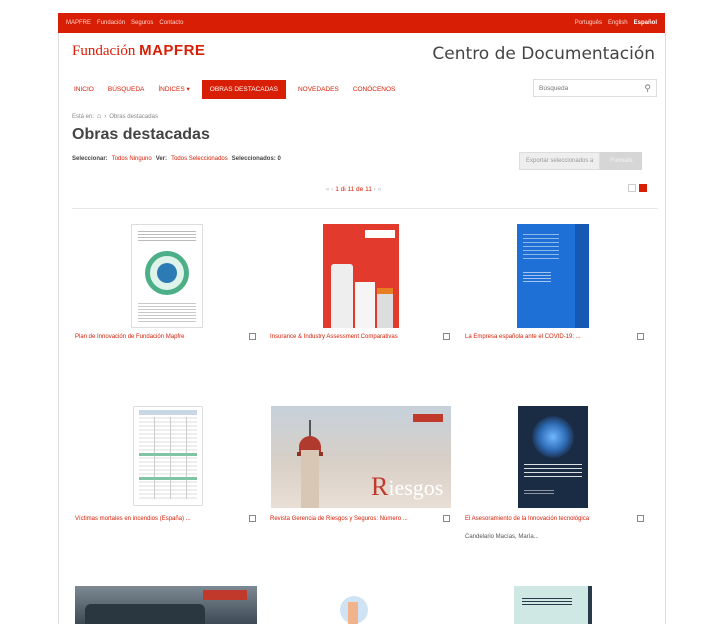 This screenshot has width=707, height=624. Describe the element at coordinates (588, 23) in the screenshot. I see `lang-portugues: Português` at that location.